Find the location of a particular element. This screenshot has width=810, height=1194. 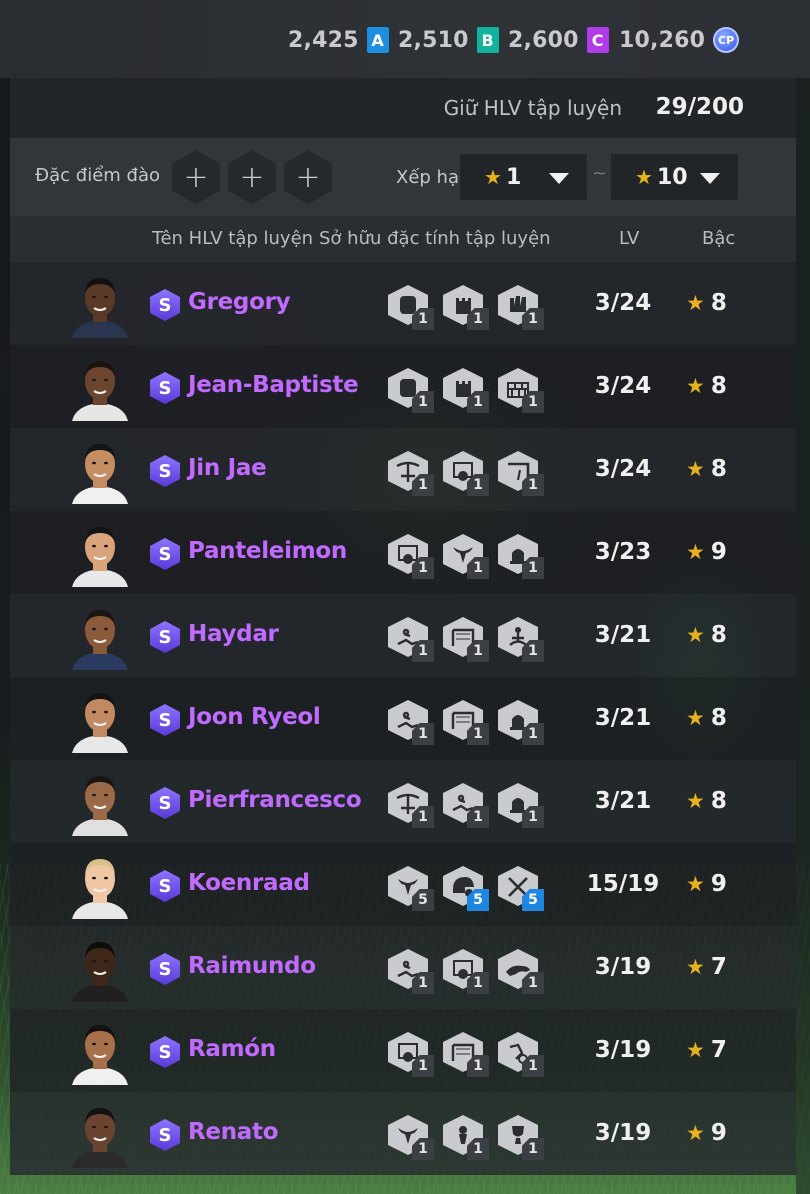

holder-row: Giữ HLV tập luyện 29/200 is located at coordinates (403, 108).